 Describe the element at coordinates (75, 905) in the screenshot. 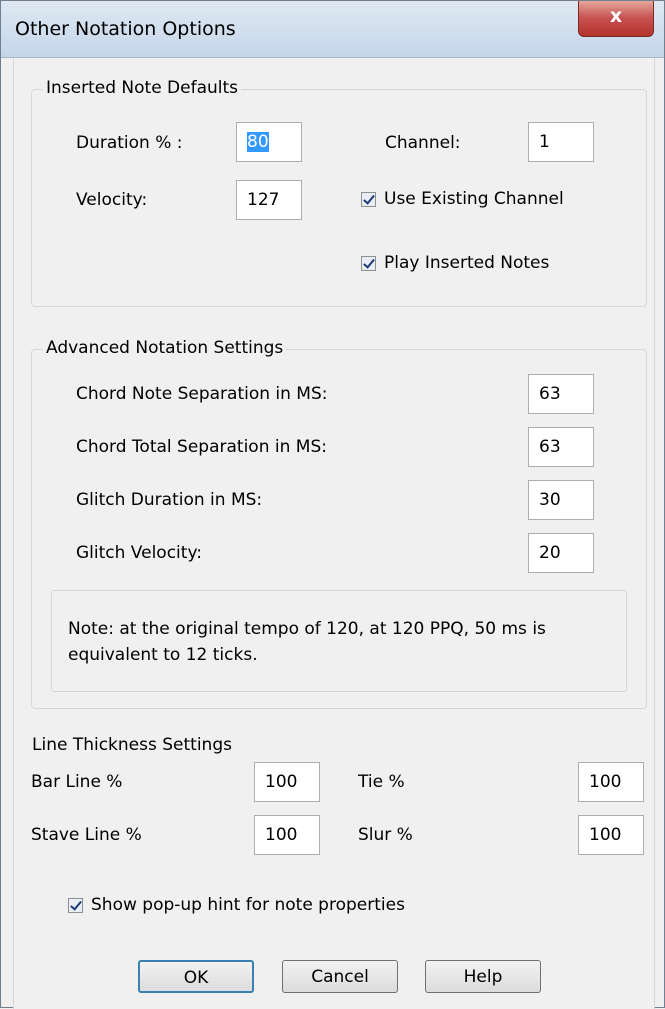

I see `popup-hint-checkbox` at that location.